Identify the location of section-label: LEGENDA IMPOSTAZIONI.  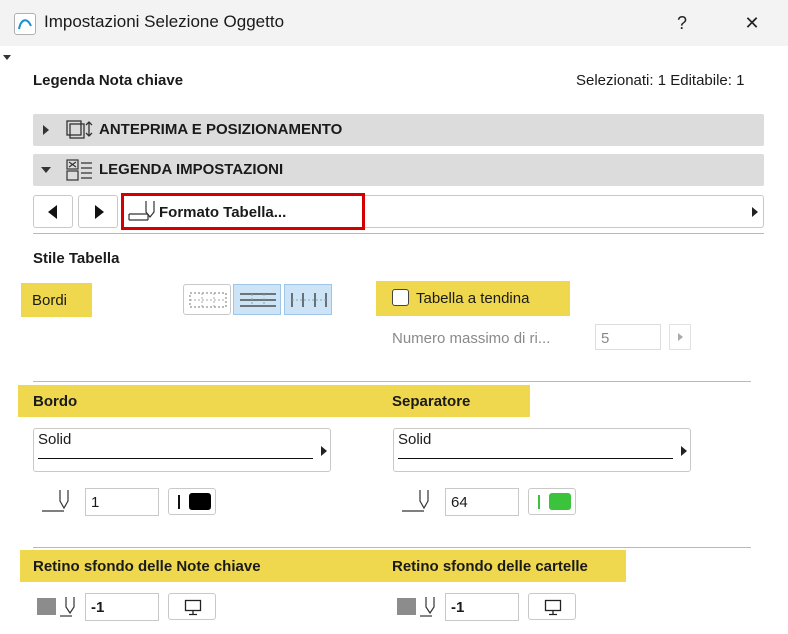
(191, 169).